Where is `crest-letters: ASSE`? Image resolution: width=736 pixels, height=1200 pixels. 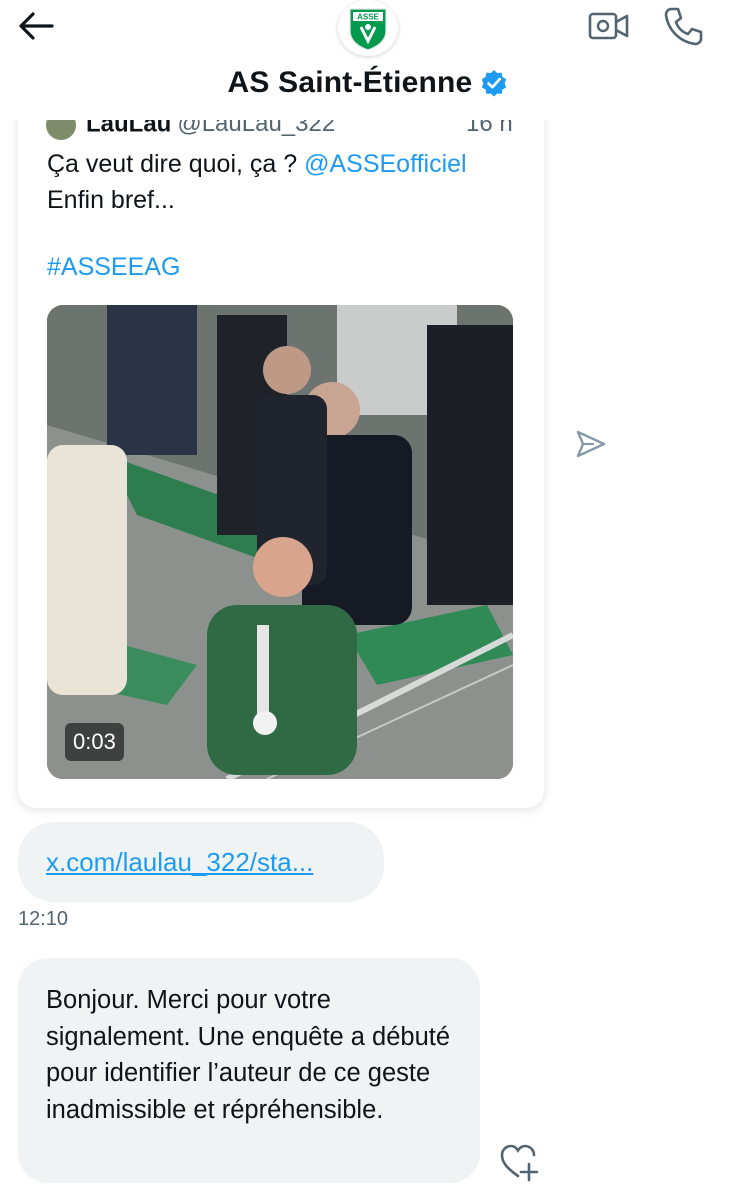
crest-letters: ASSE is located at coordinates (368, 17).